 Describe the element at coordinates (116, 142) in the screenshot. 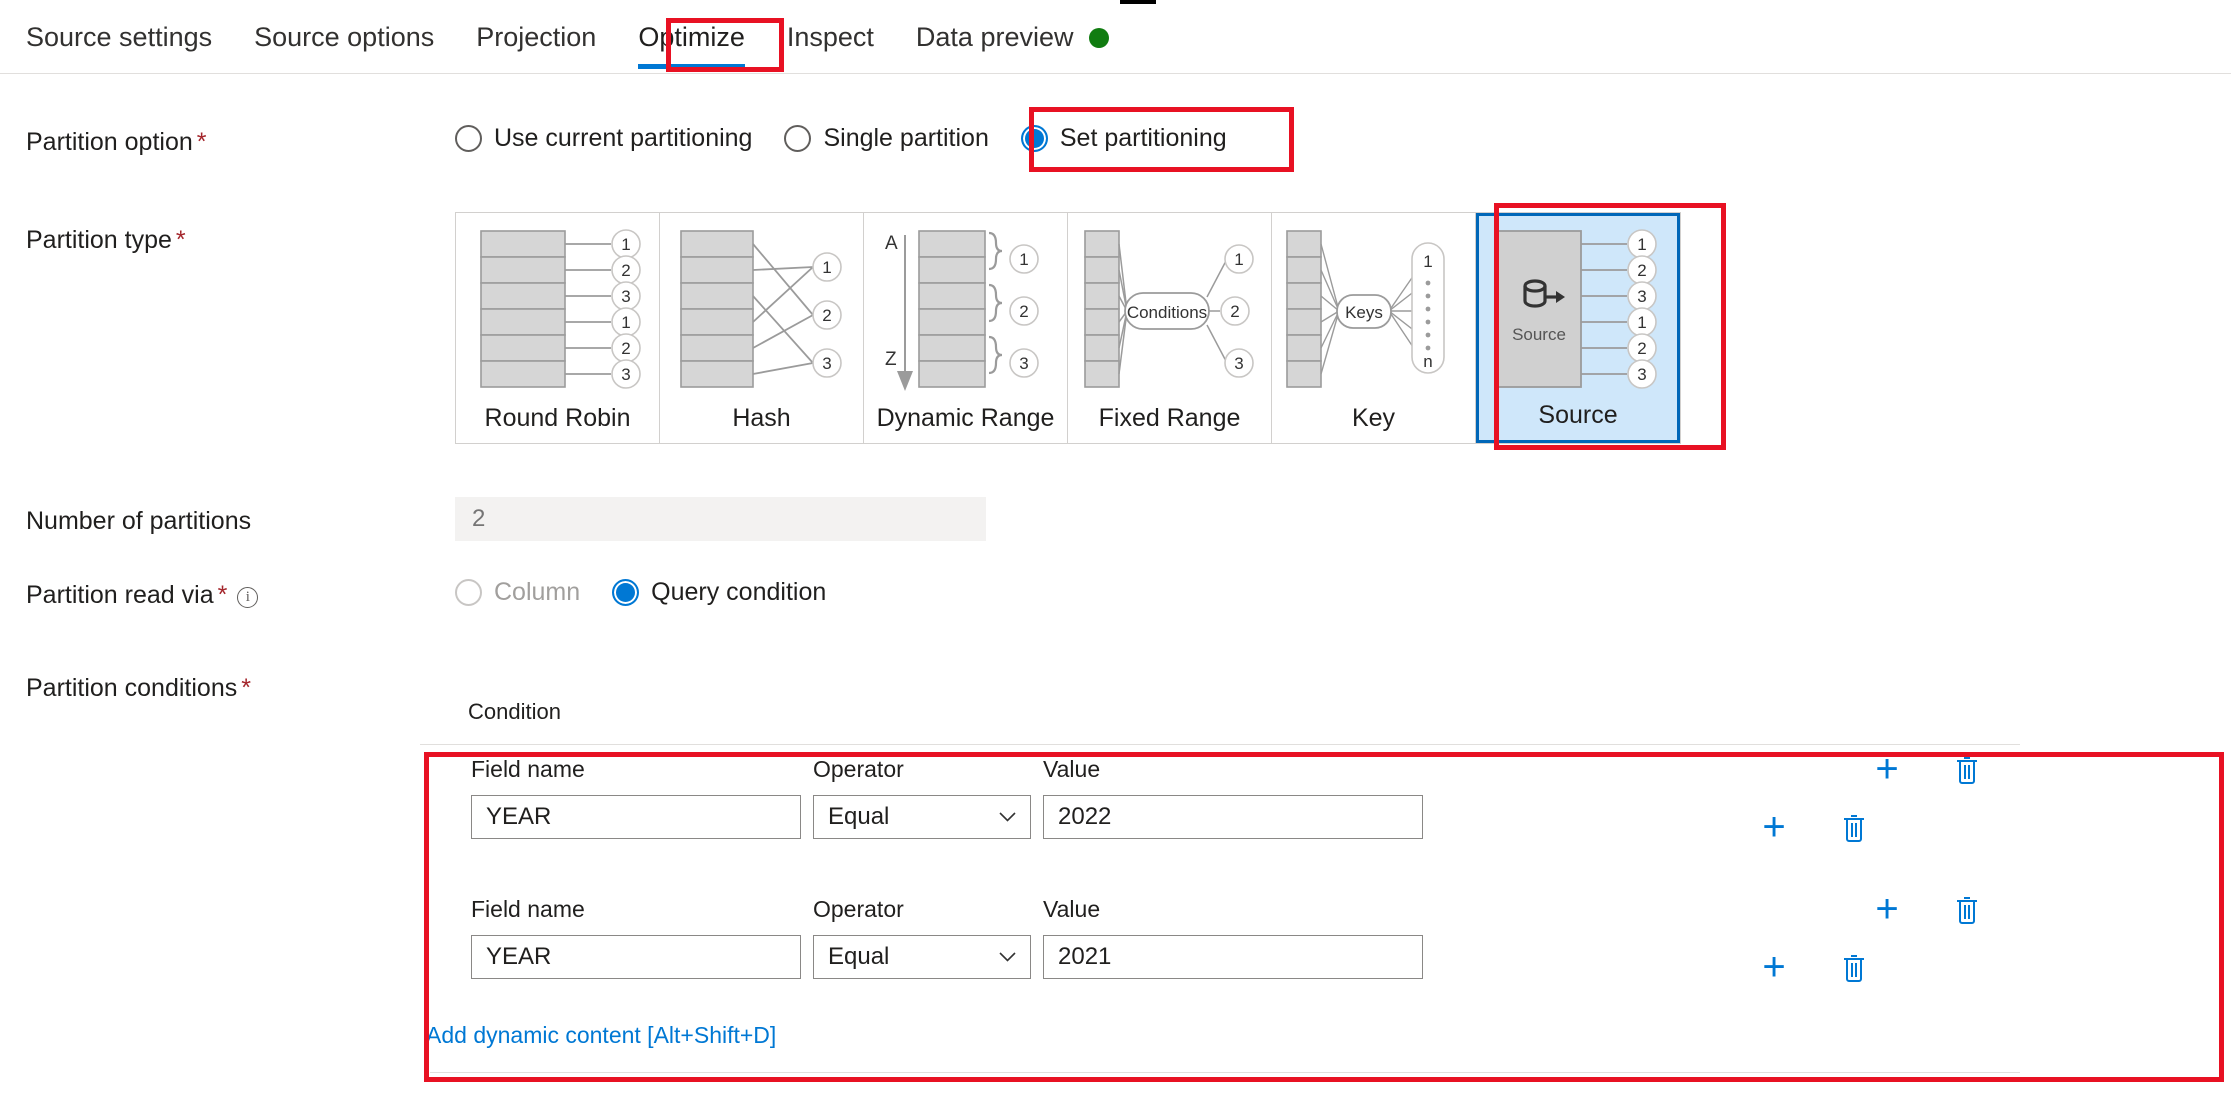

I see `partition-option-label: Partition option *` at that location.